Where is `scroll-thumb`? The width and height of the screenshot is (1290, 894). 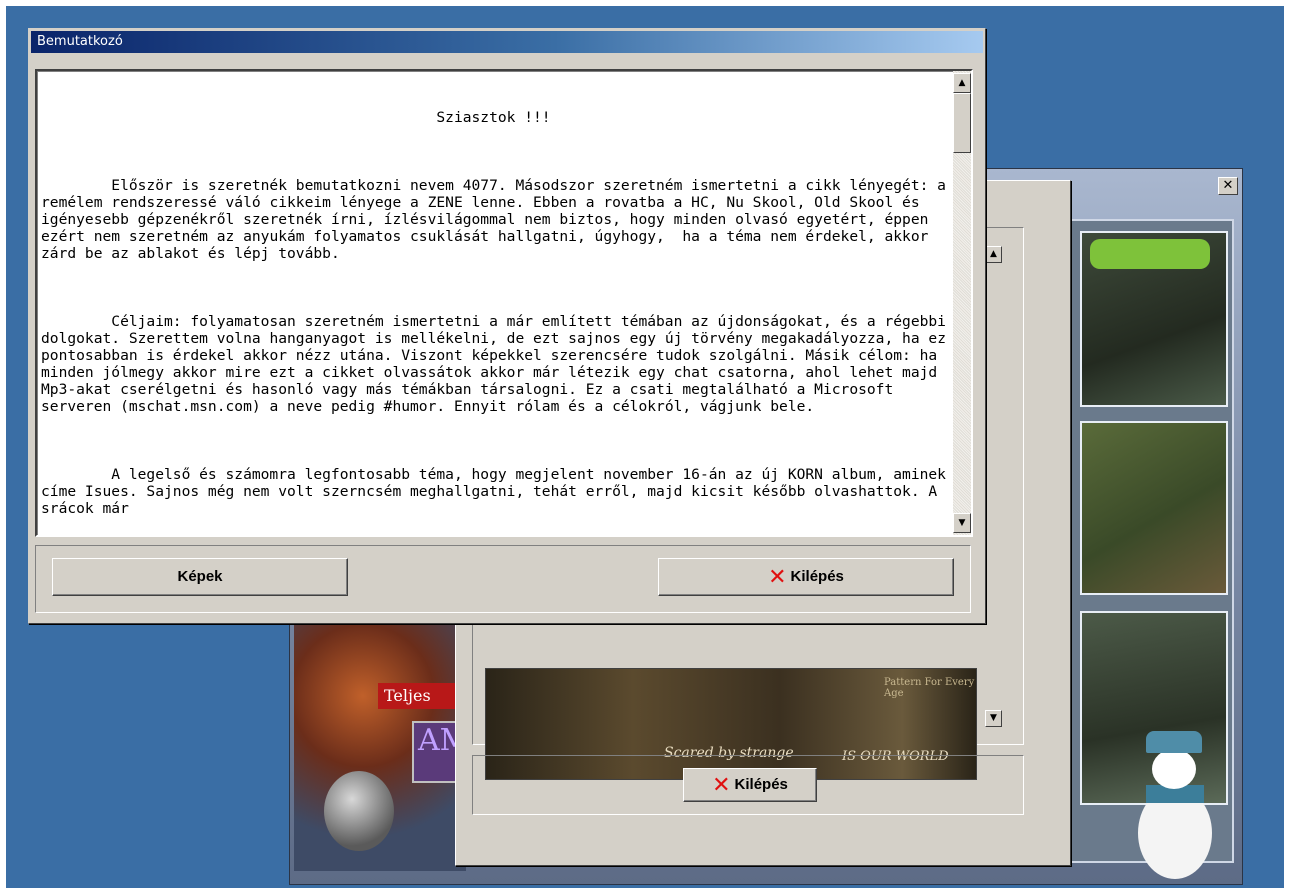 scroll-thumb is located at coordinates (962, 123).